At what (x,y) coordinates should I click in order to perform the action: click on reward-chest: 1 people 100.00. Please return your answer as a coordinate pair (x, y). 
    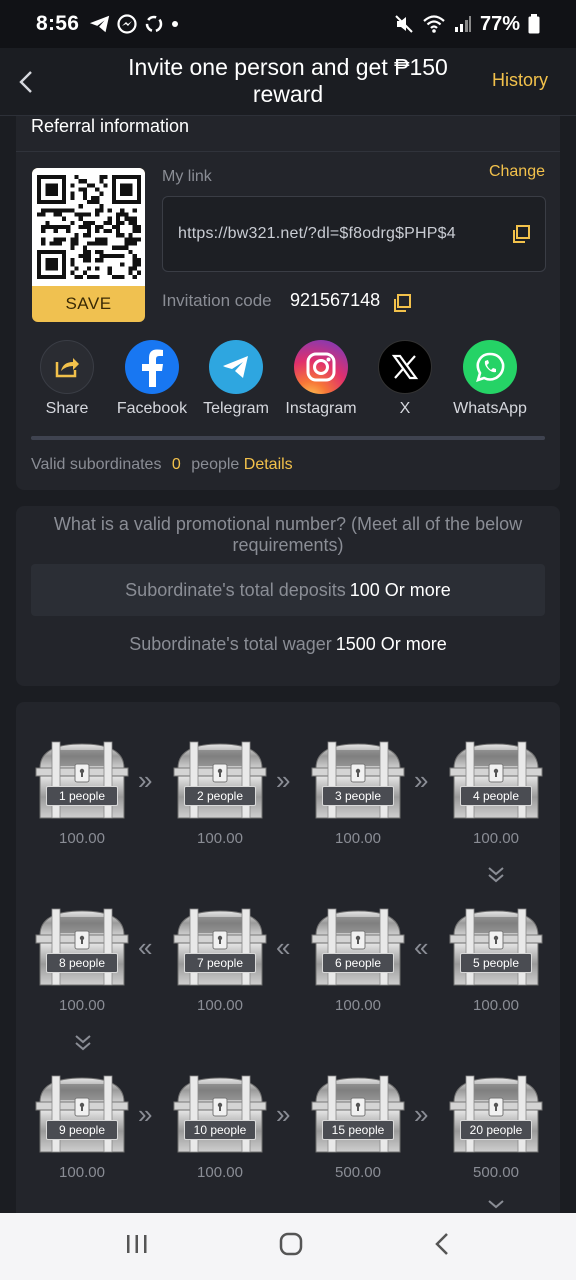
    Looking at the image, I should click on (82, 792).